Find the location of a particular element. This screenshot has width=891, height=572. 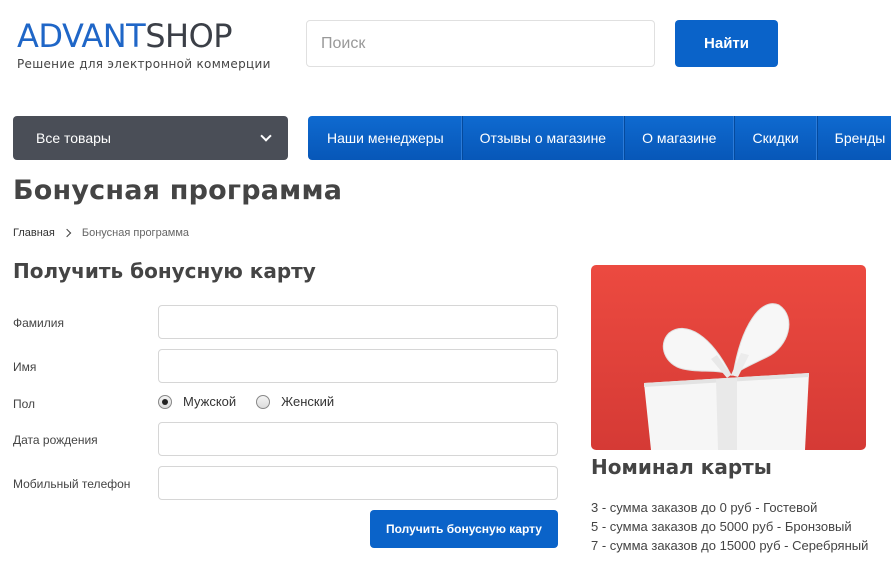

gender-male-radio is located at coordinates (165, 401).